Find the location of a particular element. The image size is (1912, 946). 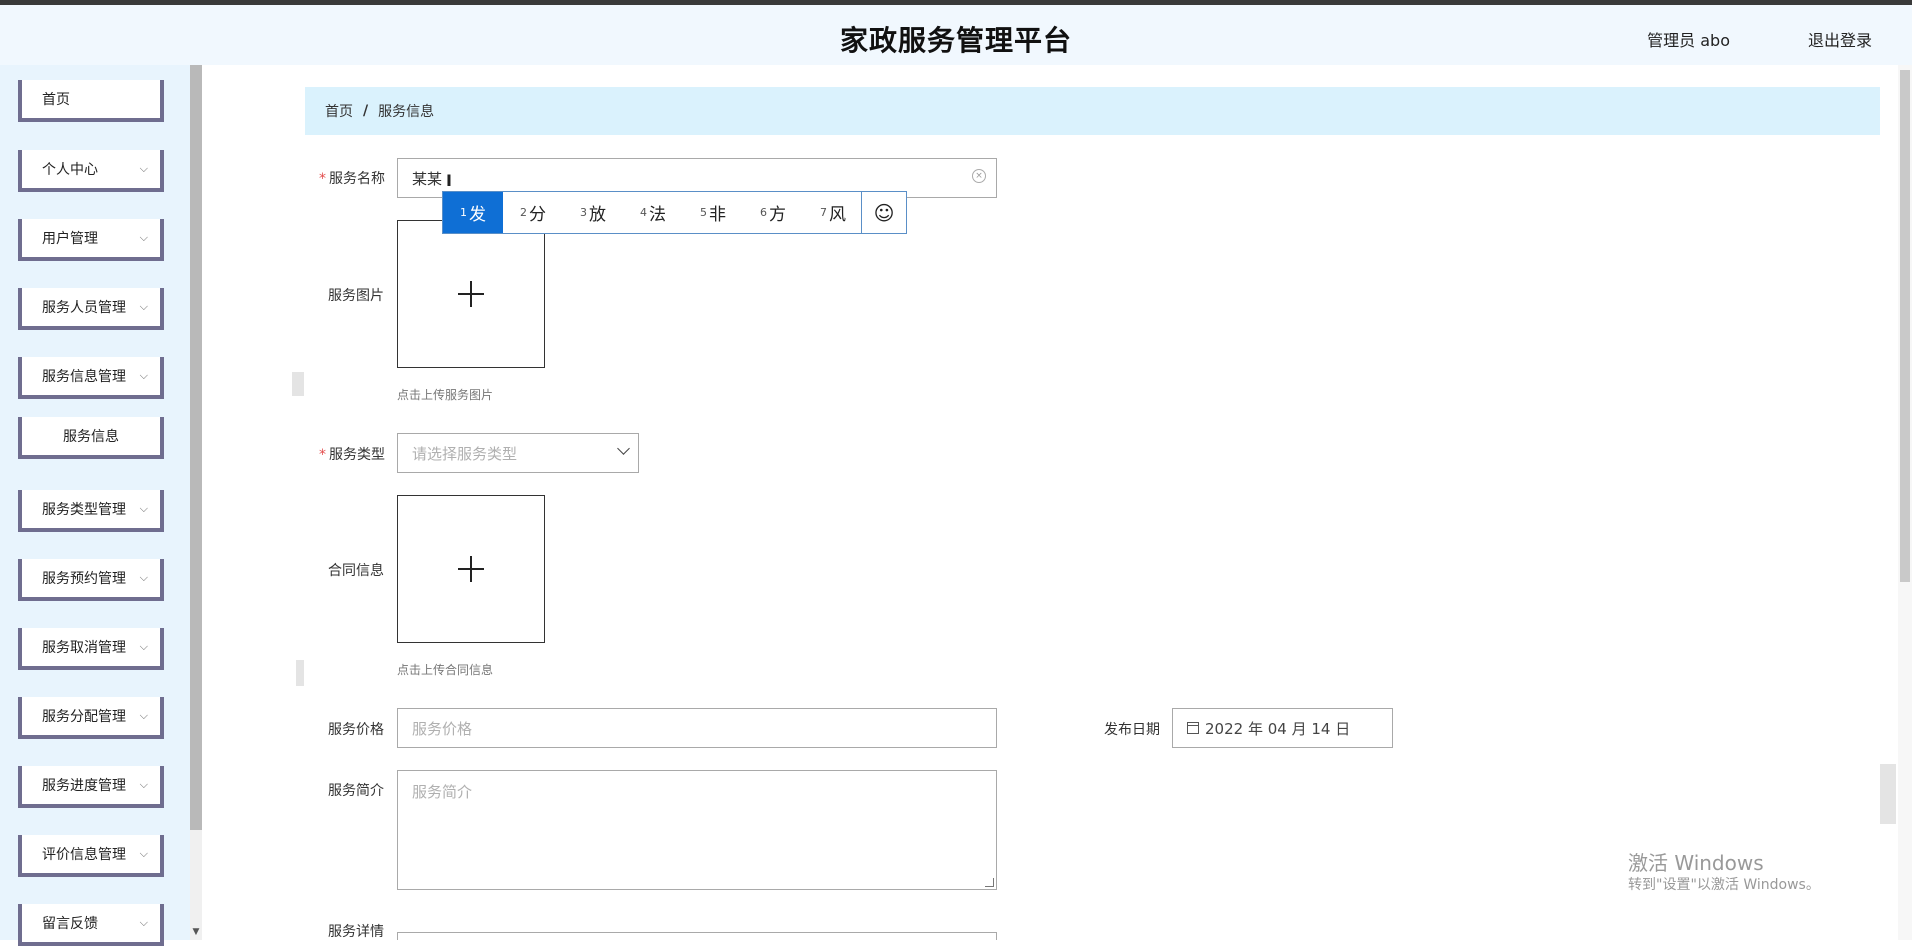

sidebar-item-label: 服务信息管理 is located at coordinates (84, 377).